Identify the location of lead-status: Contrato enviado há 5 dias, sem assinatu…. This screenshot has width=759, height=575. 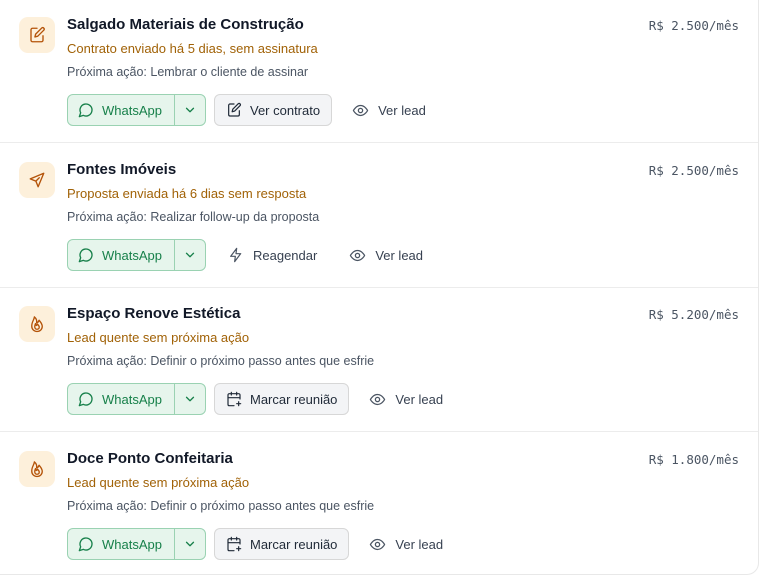
(192, 48).